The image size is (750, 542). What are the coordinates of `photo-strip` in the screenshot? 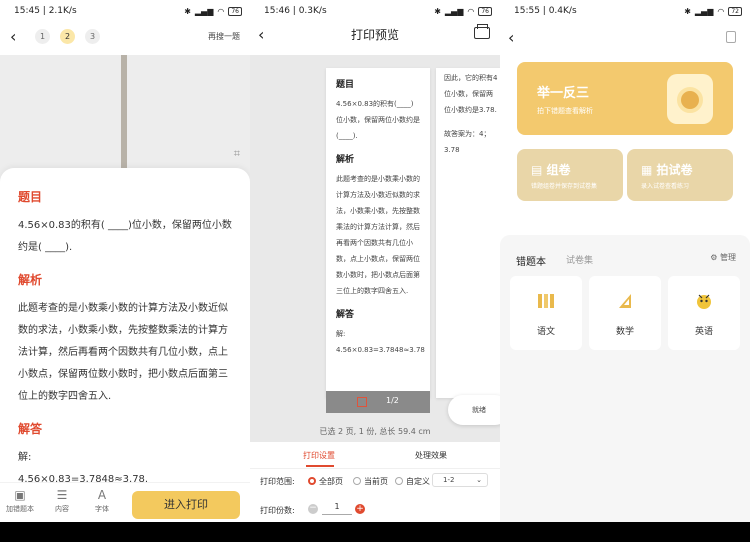 It's located at (124, 120).